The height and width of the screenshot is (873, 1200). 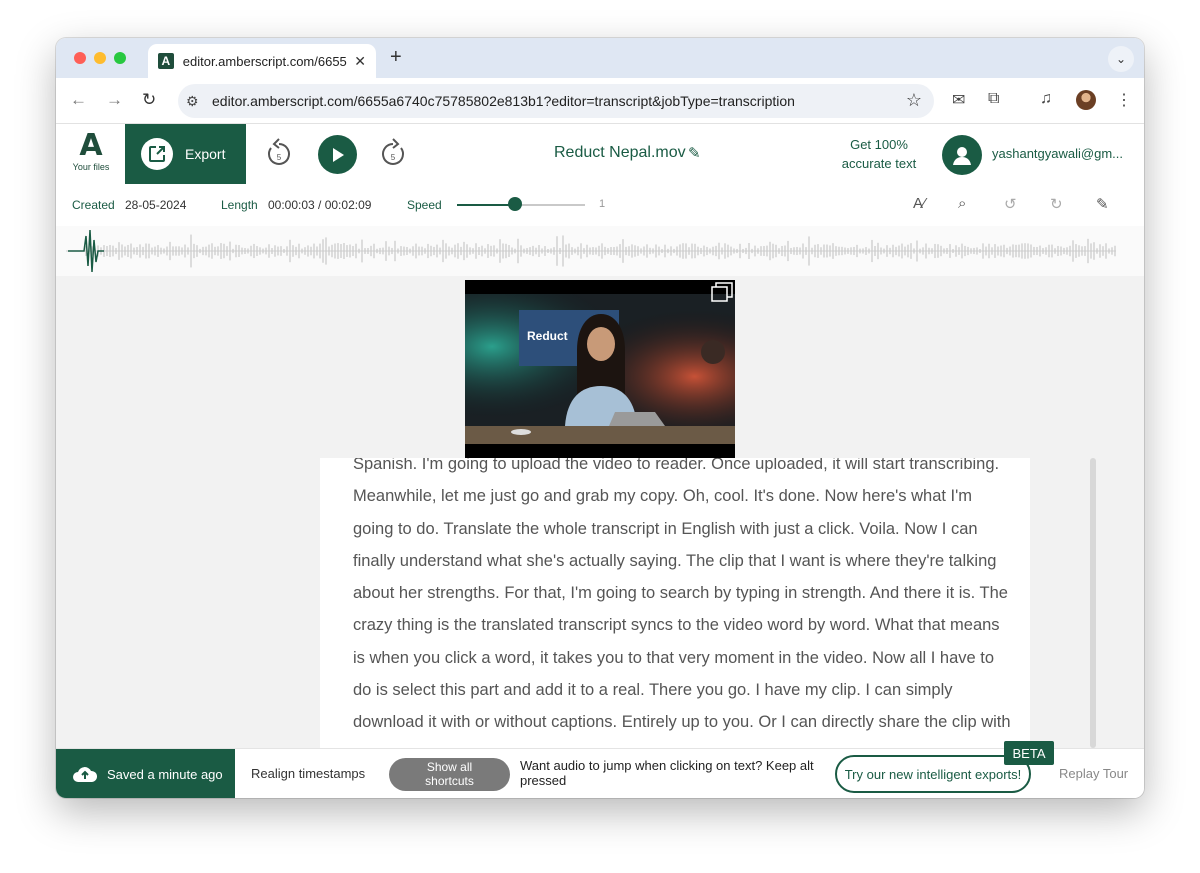 What do you see at coordinates (933, 774) in the screenshot?
I see `intelligent-exports-button: Try our new intelligent exports!` at bounding box center [933, 774].